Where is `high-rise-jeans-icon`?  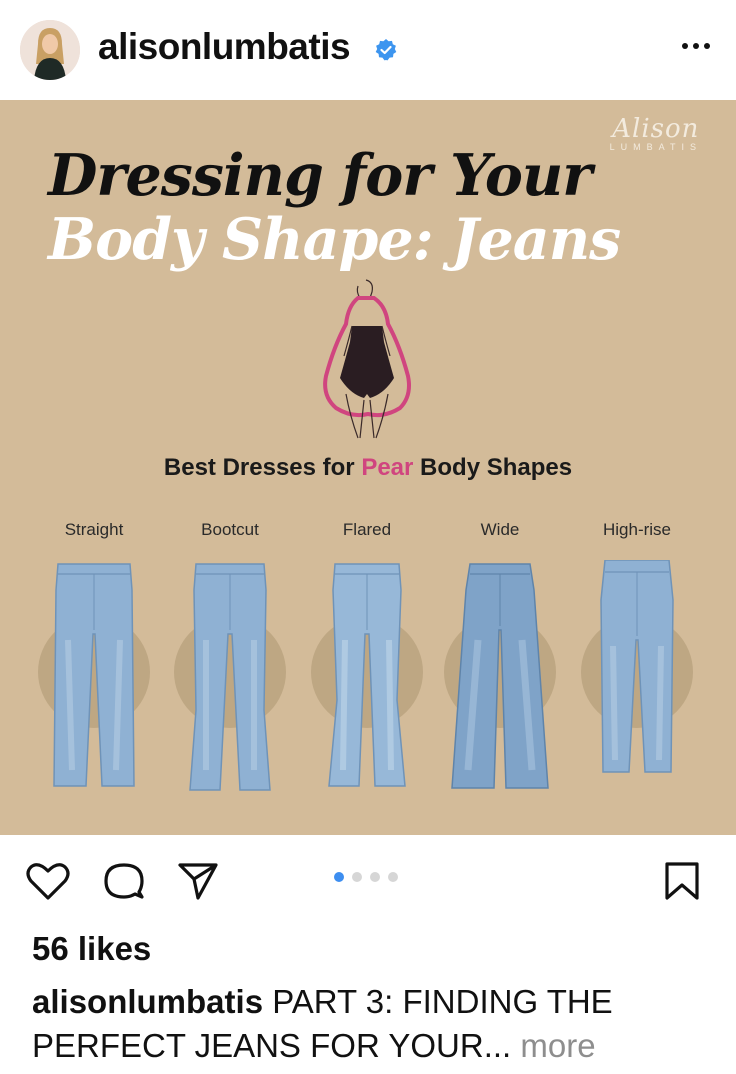 high-rise-jeans-icon is located at coordinates (637, 666).